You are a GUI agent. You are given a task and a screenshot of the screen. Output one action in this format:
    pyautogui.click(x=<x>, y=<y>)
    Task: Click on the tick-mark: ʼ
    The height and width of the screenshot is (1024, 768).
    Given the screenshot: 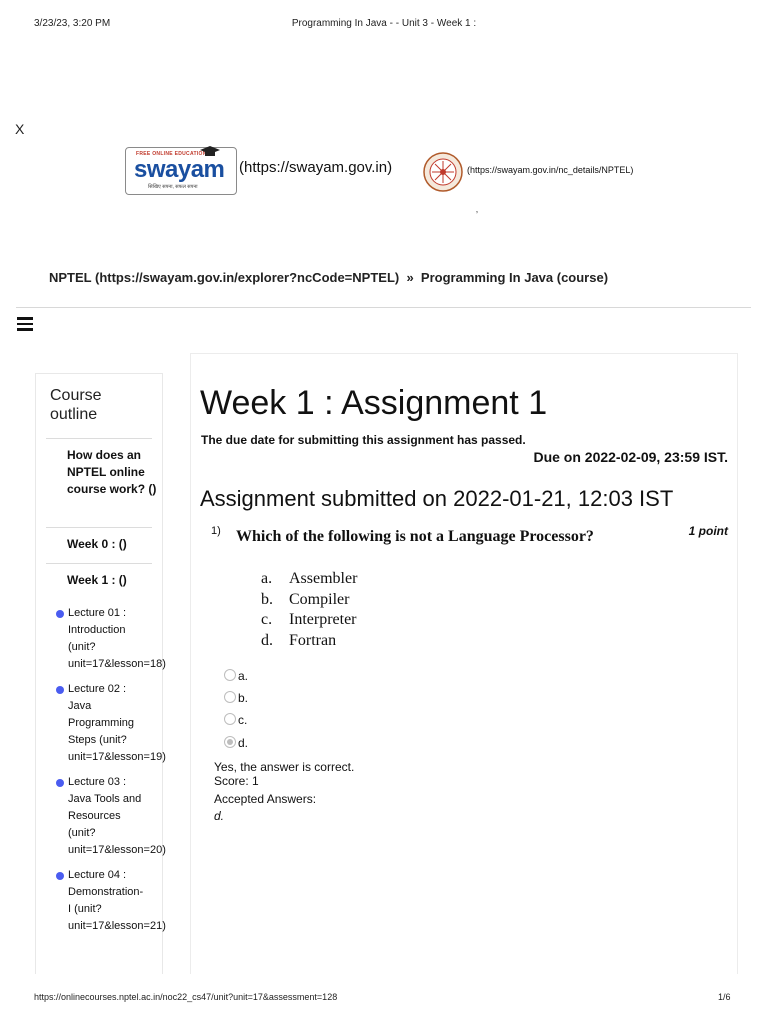 What is the action you would take?
    pyautogui.click(x=477, y=215)
    